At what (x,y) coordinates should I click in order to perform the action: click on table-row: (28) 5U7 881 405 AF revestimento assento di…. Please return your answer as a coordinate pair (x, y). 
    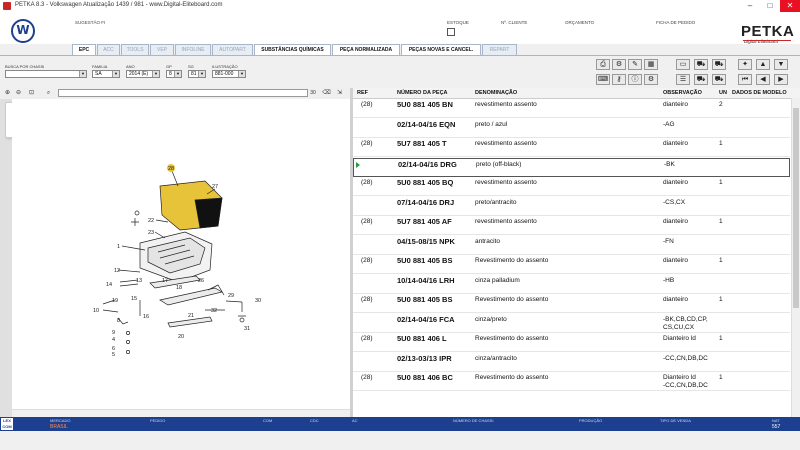
    Looking at the image, I should click on (571, 226).